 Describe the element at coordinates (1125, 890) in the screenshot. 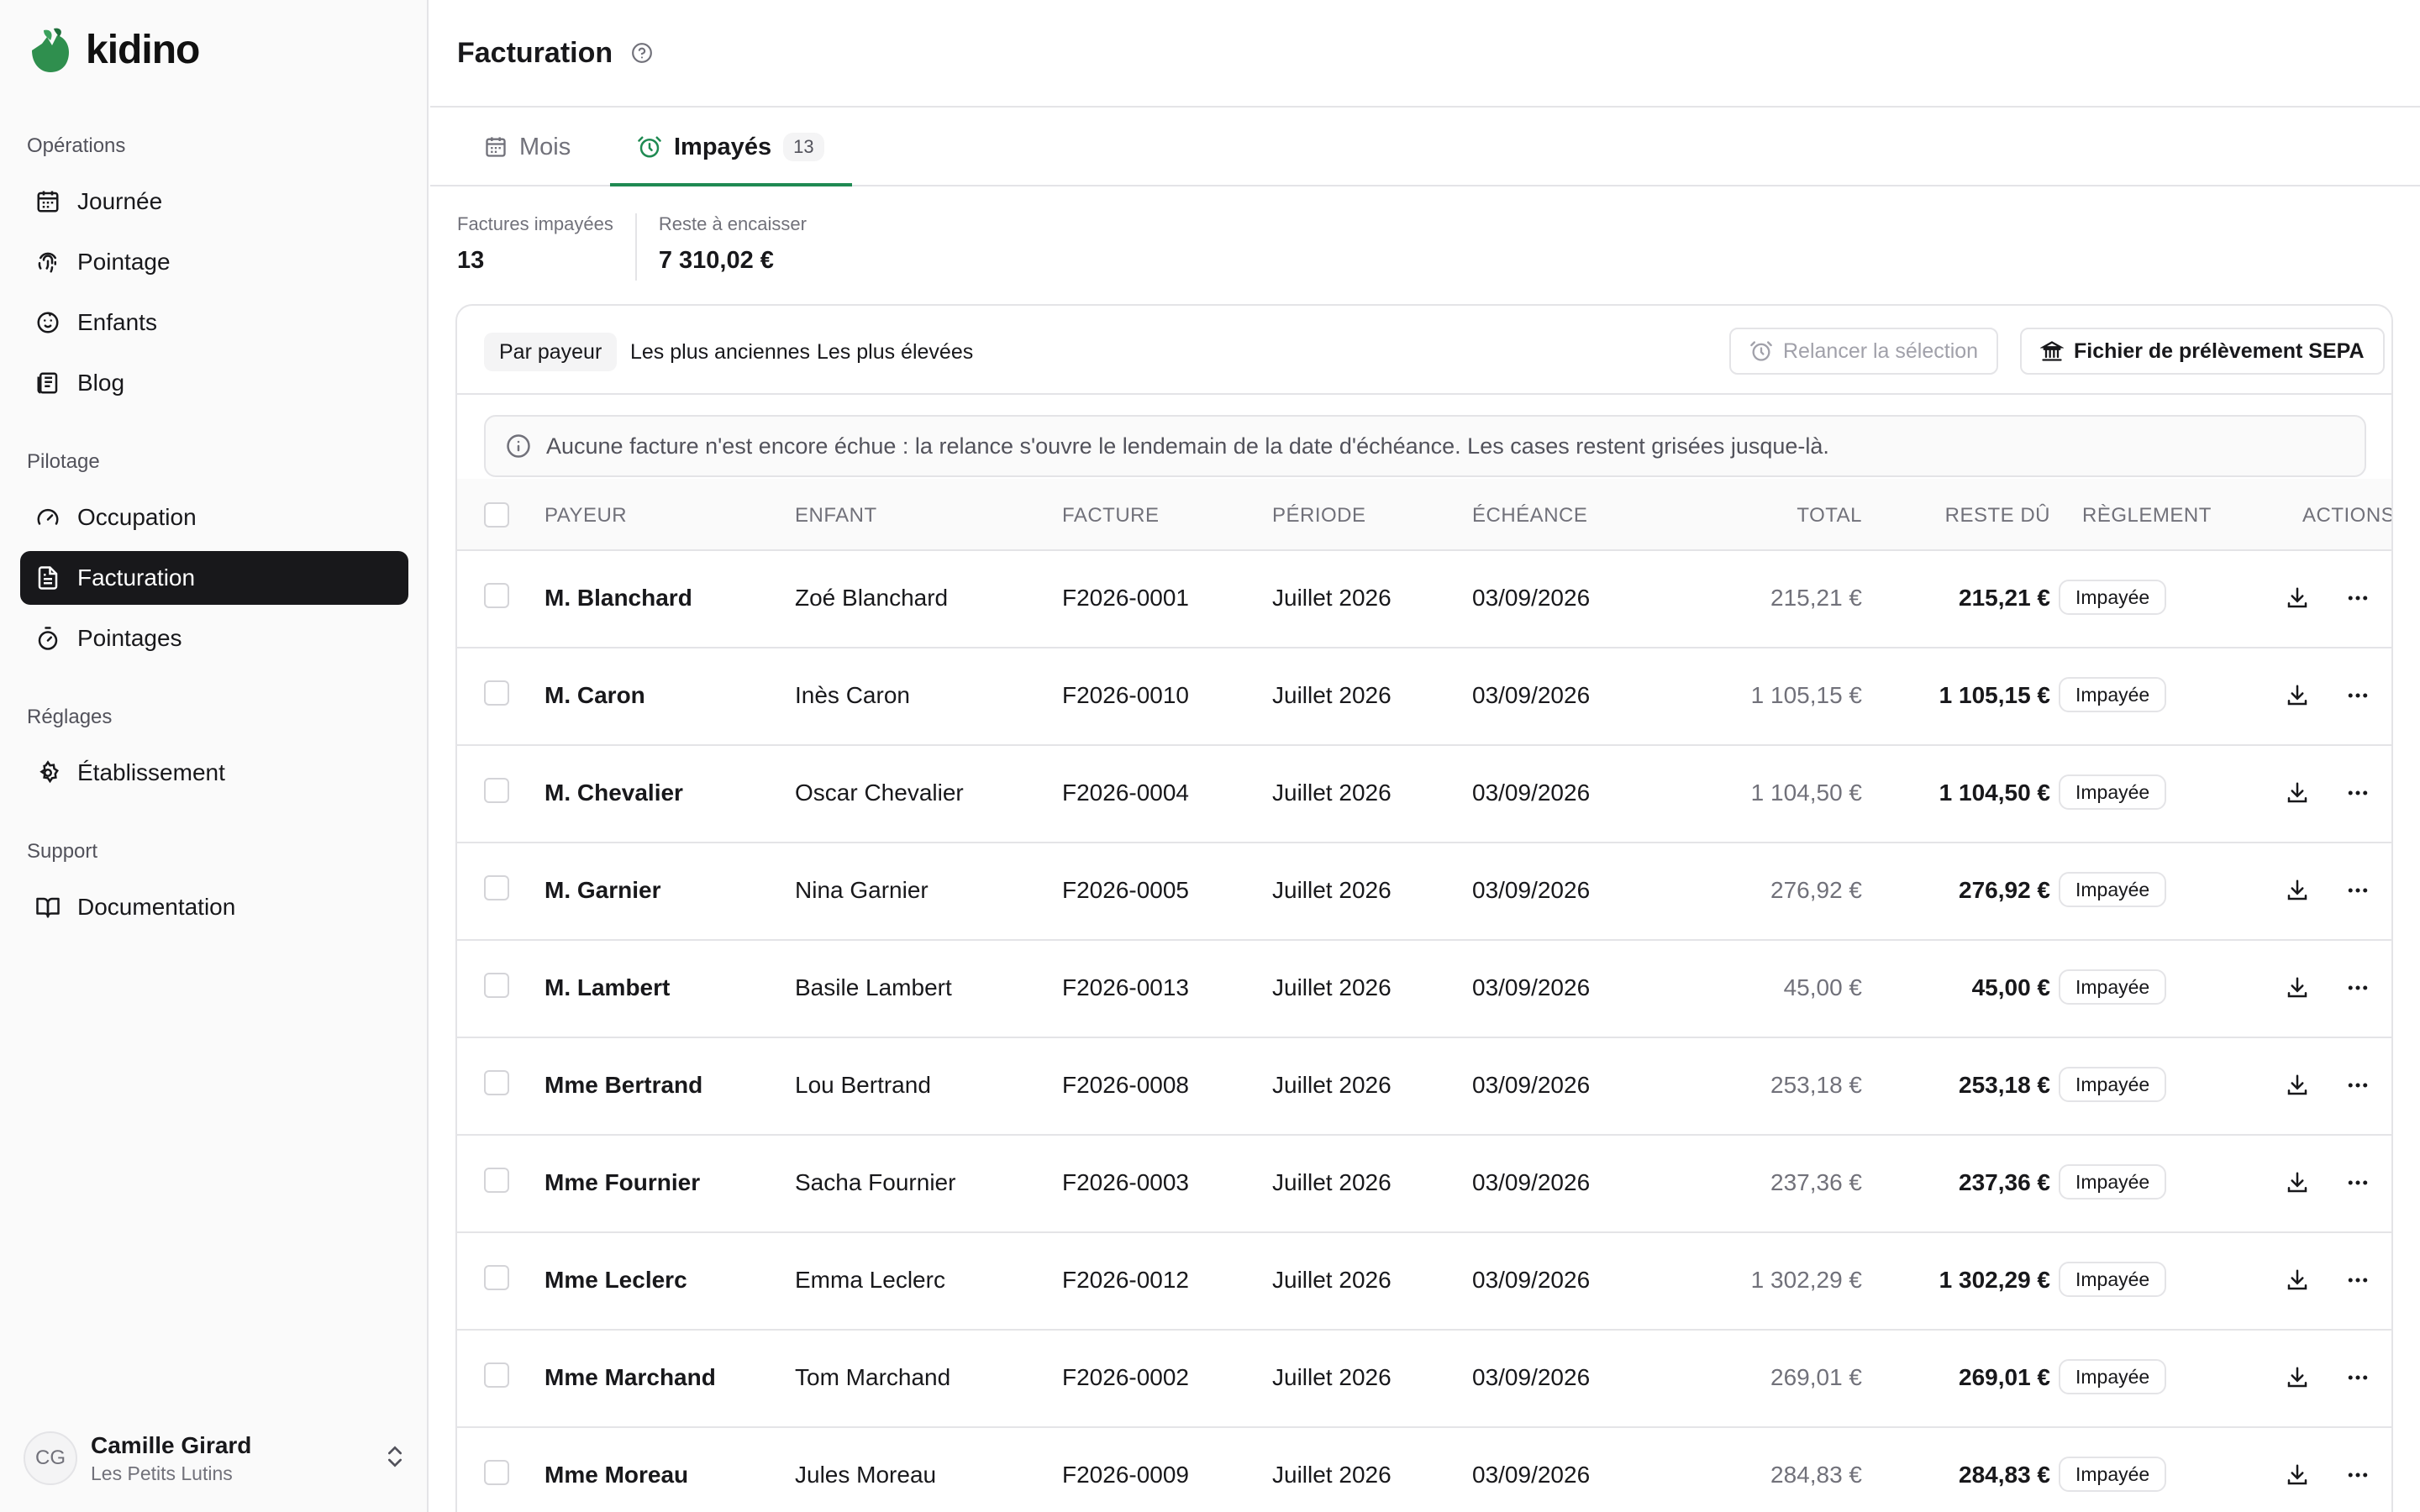

I see `invoice-cell: F2026-0005` at that location.